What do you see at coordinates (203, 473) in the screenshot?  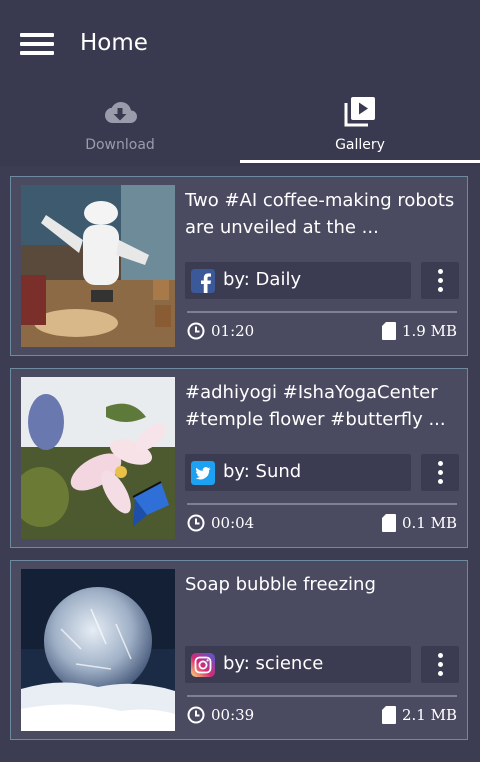 I see `twitter-icon` at bounding box center [203, 473].